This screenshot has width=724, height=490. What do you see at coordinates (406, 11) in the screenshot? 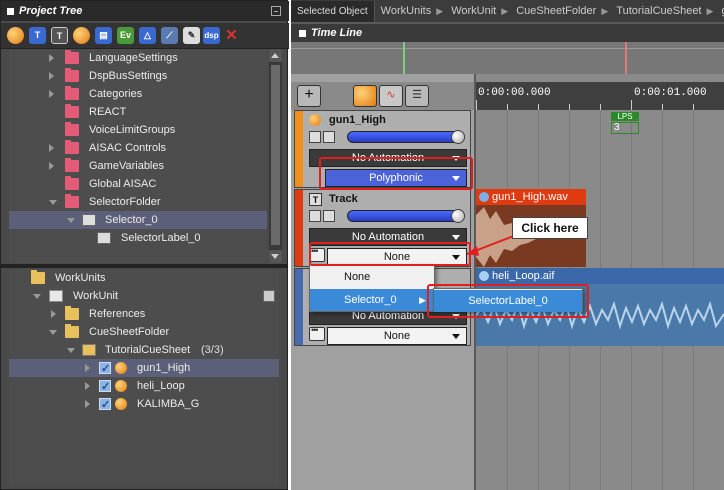
I see `breadcrumb-item: WorkUnits` at bounding box center [406, 11].